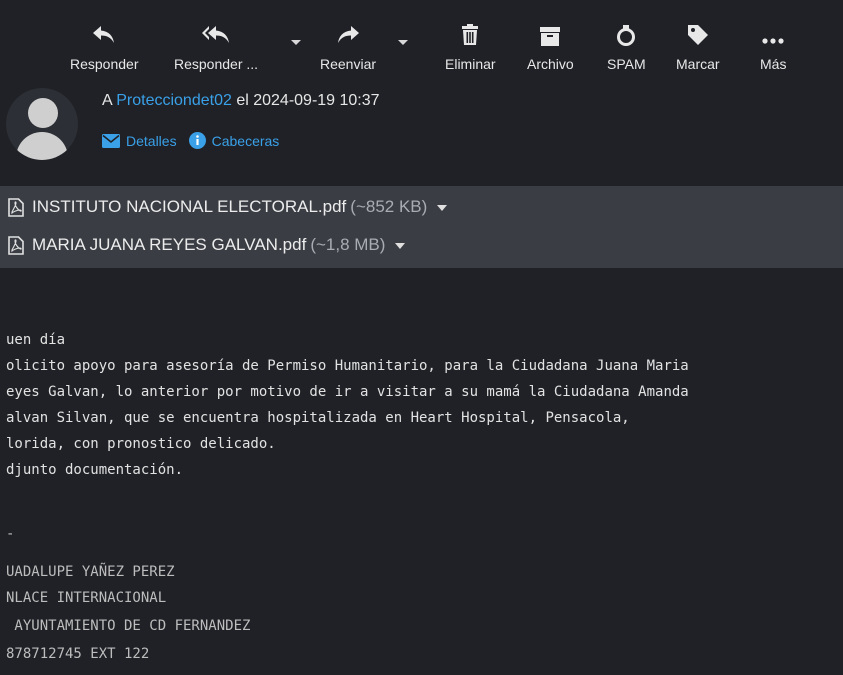 The image size is (843, 675). I want to click on forward-icon, so click(348, 32).